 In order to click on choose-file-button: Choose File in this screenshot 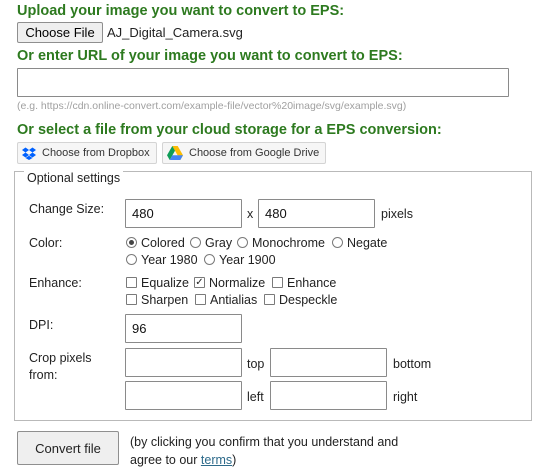, I will do `click(60, 32)`.